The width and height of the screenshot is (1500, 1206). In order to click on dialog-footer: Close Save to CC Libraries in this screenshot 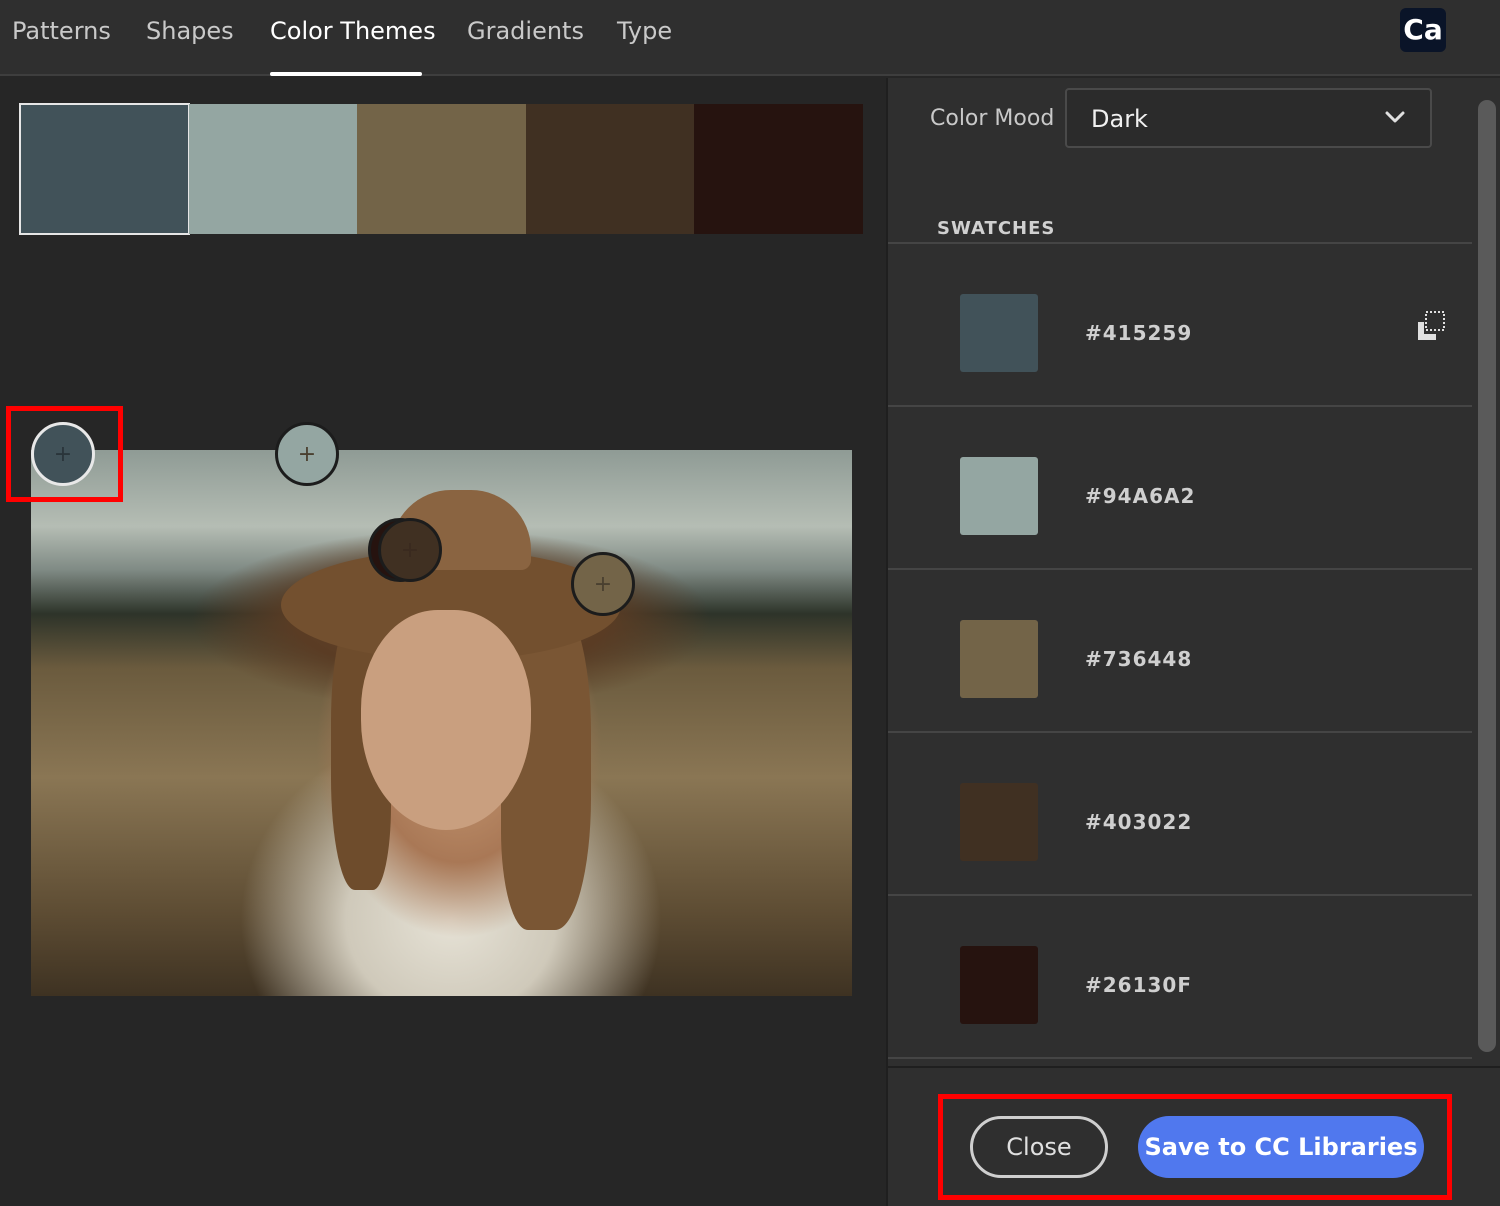, I will do `click(1194, 1136)`.